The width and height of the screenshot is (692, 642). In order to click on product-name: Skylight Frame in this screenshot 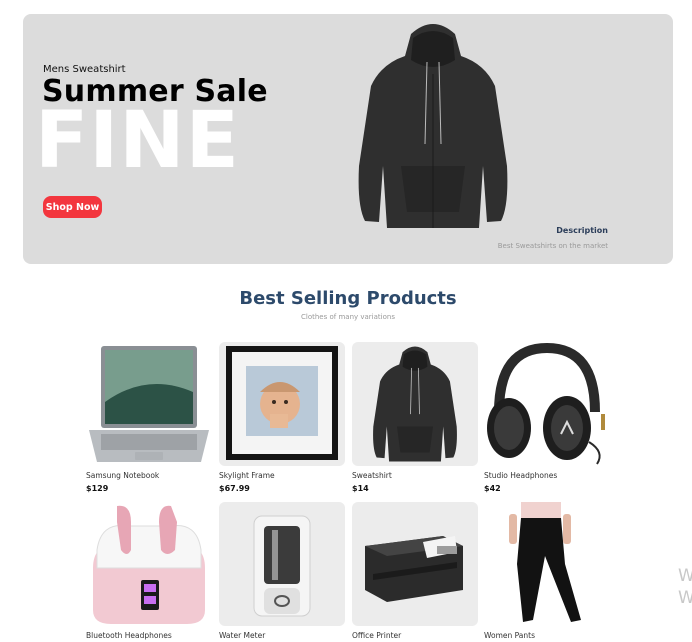, I will do `click(282, 475)`.